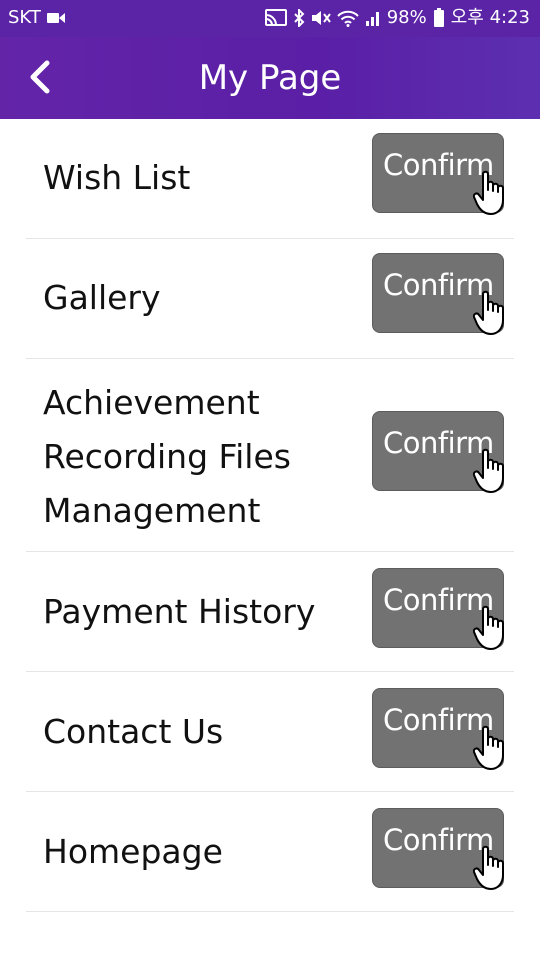  I want to click on back-arrow-icon, so click(40, 77).